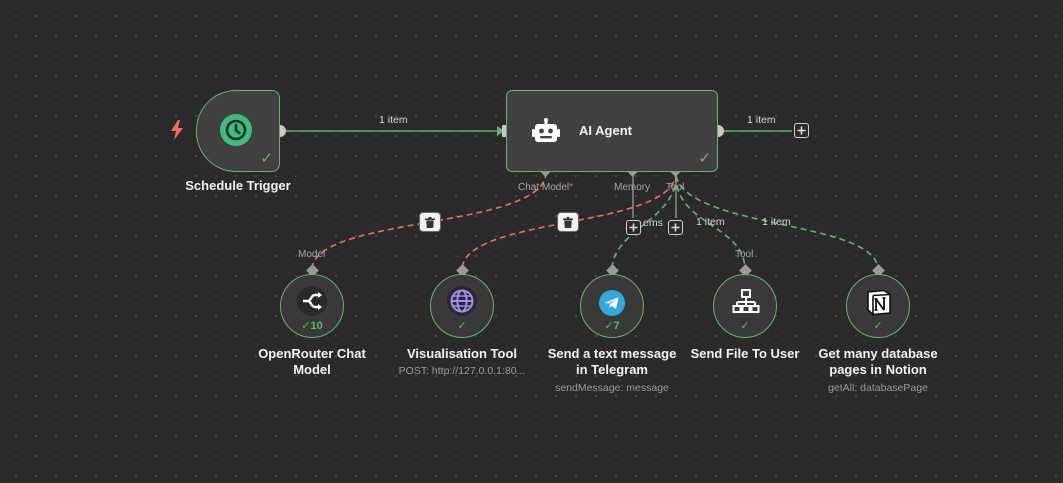 This screenshot has width=1063, height=483. Describe the element at coordinates (546, 187) in the screenshot. I see `chat-model-port-label: Chat Model*` at that location.